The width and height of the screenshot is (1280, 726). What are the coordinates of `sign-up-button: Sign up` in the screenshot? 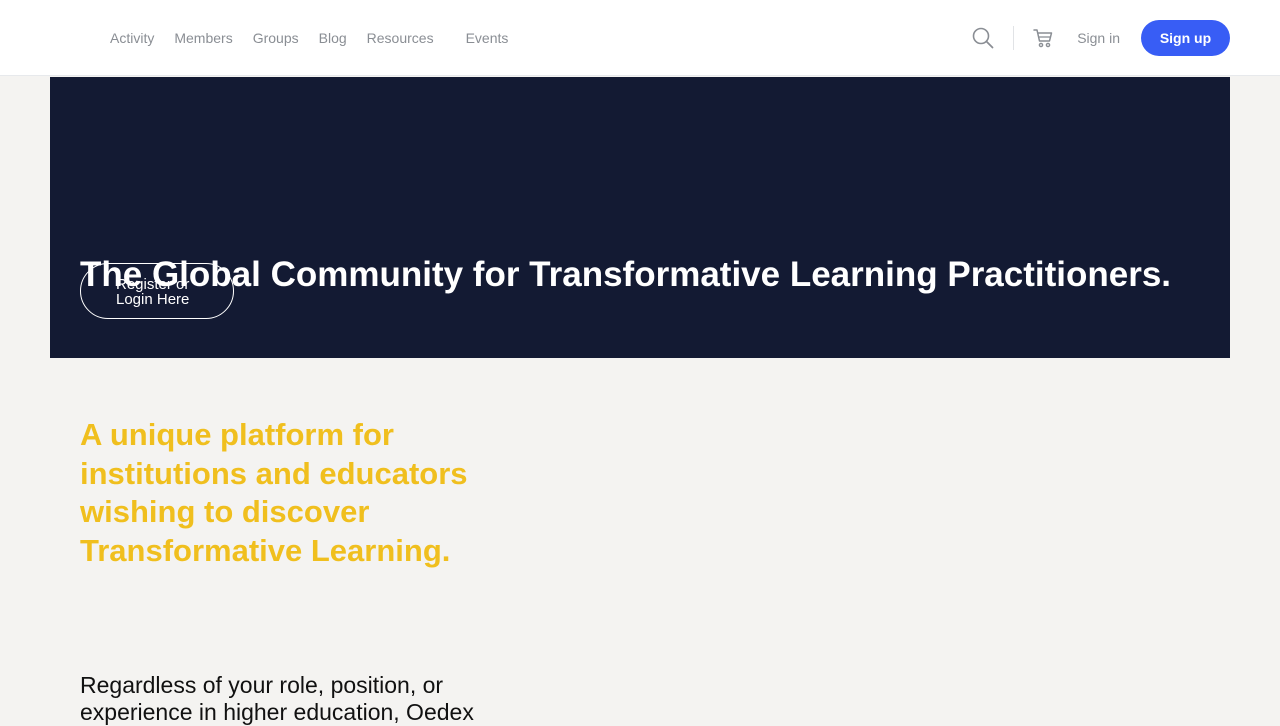 It's located at (1185, 38).